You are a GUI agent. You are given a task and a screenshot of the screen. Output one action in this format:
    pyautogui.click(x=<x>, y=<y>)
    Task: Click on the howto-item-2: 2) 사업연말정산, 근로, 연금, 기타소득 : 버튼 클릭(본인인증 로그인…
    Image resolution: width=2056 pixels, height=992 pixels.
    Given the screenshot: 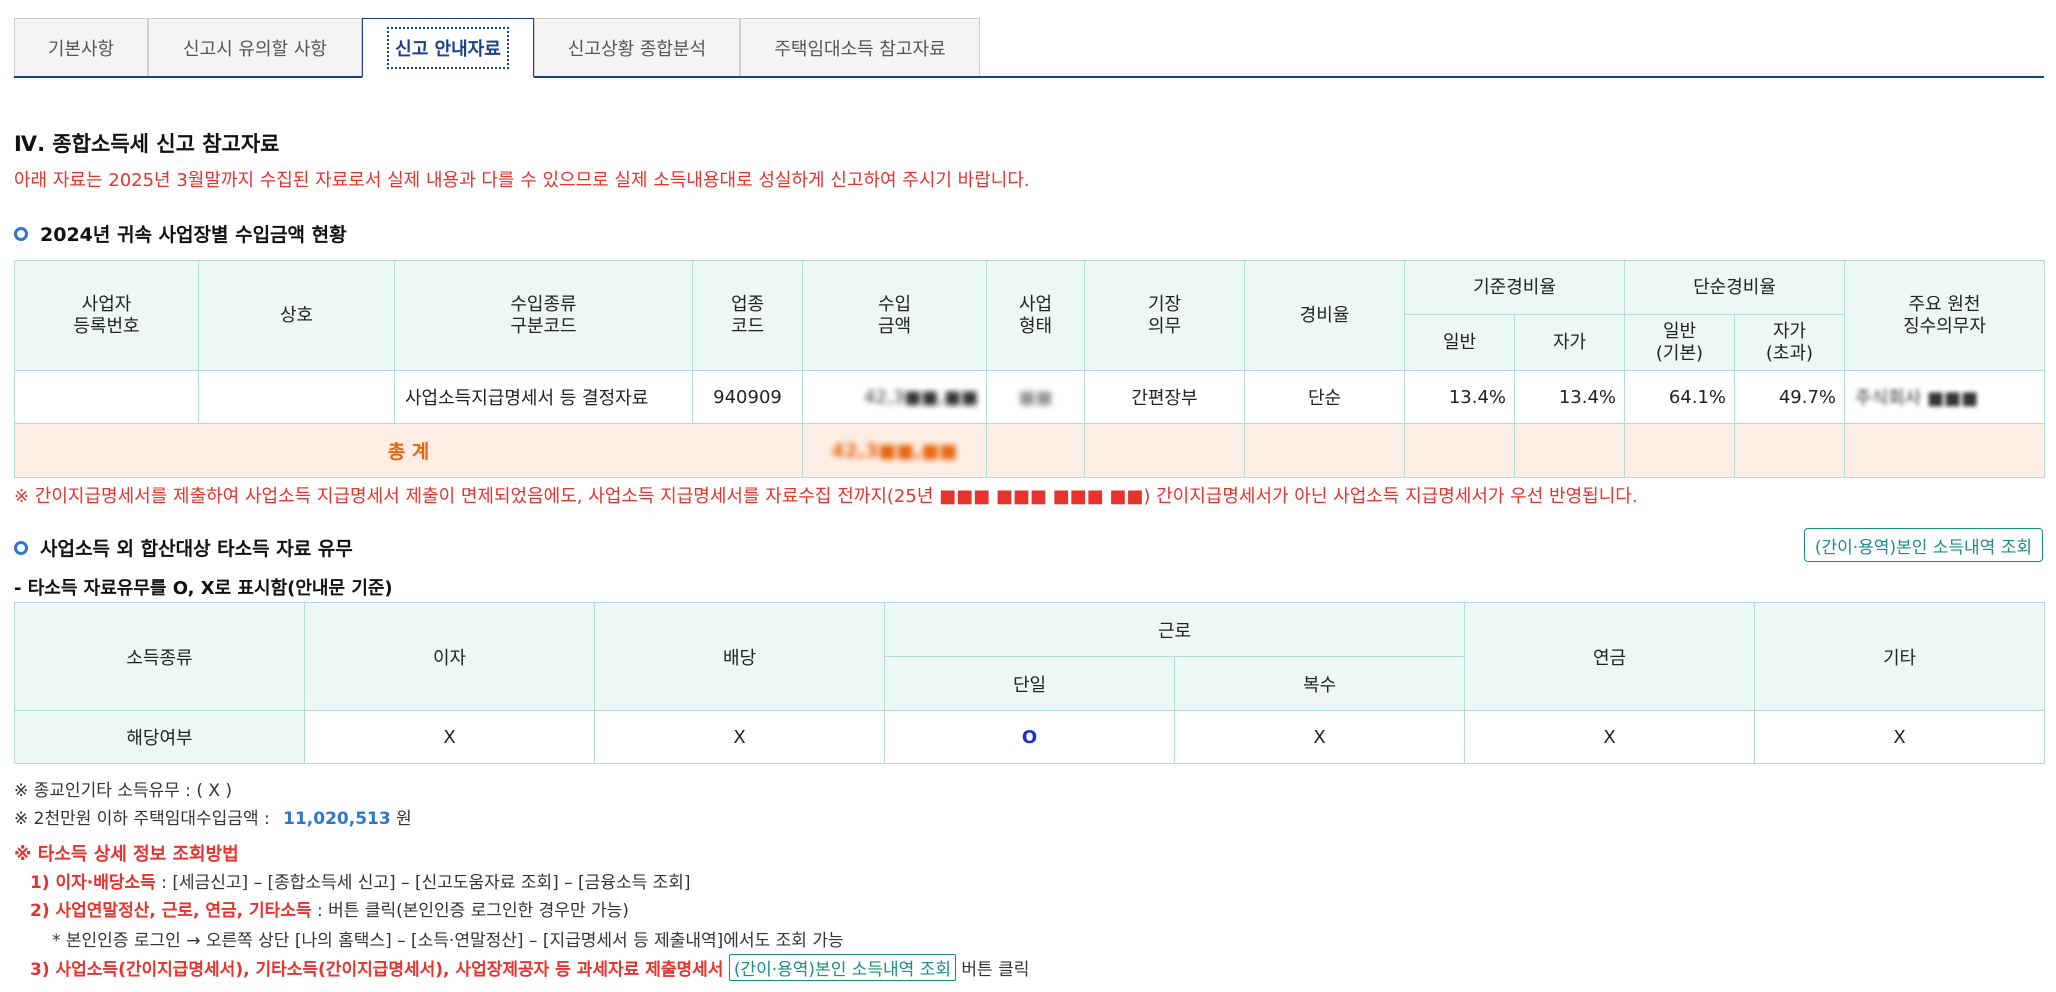 What is the action you would take?
    pyautogui.click(x=329, y=908)
    